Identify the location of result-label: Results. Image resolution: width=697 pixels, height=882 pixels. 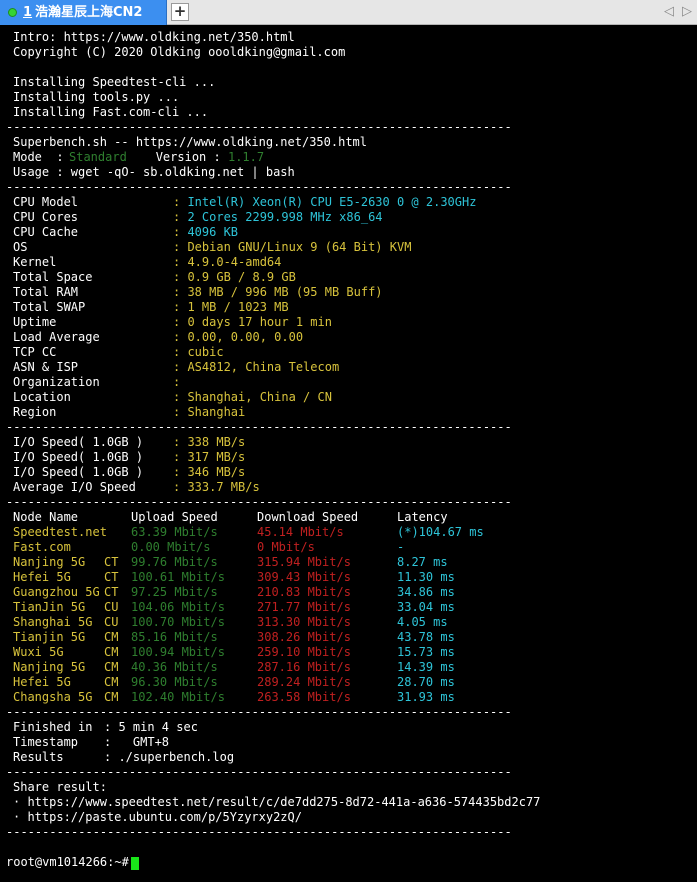
(38, 757).